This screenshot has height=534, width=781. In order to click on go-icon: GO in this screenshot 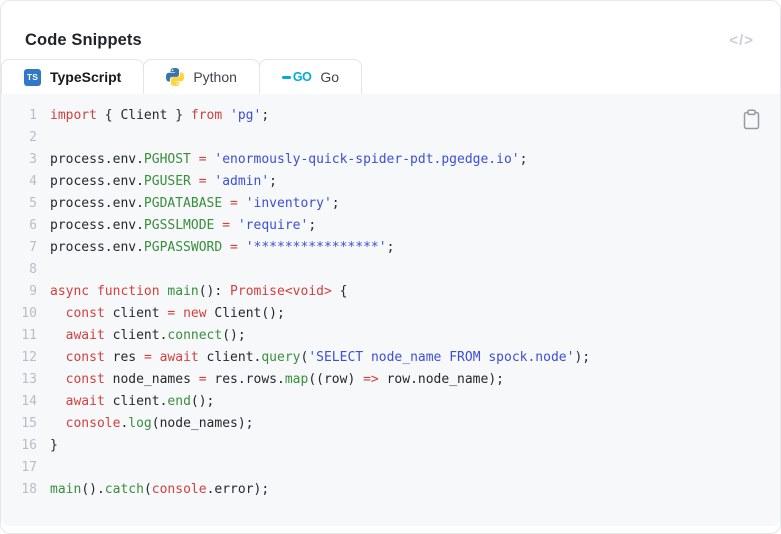, I will do `click(296, 77)`.